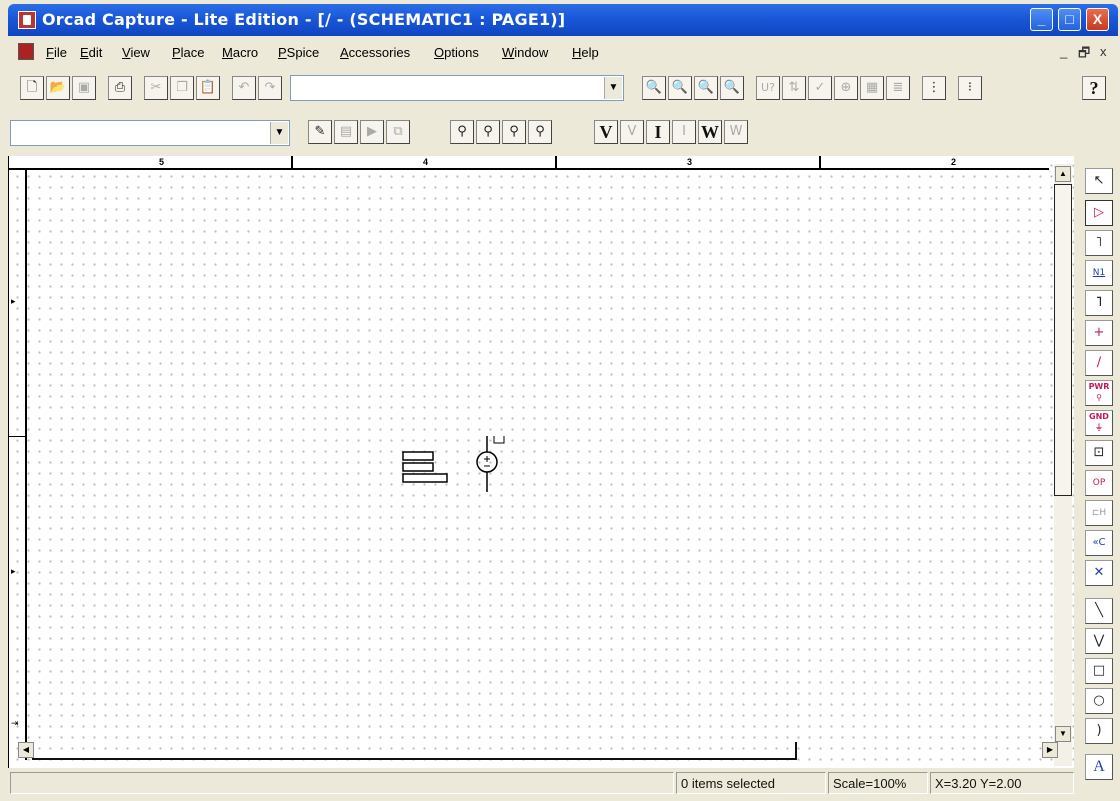 This screenshot has width=1120, height=801. I want to click on redo-icon: ↷, so click(270, 88).